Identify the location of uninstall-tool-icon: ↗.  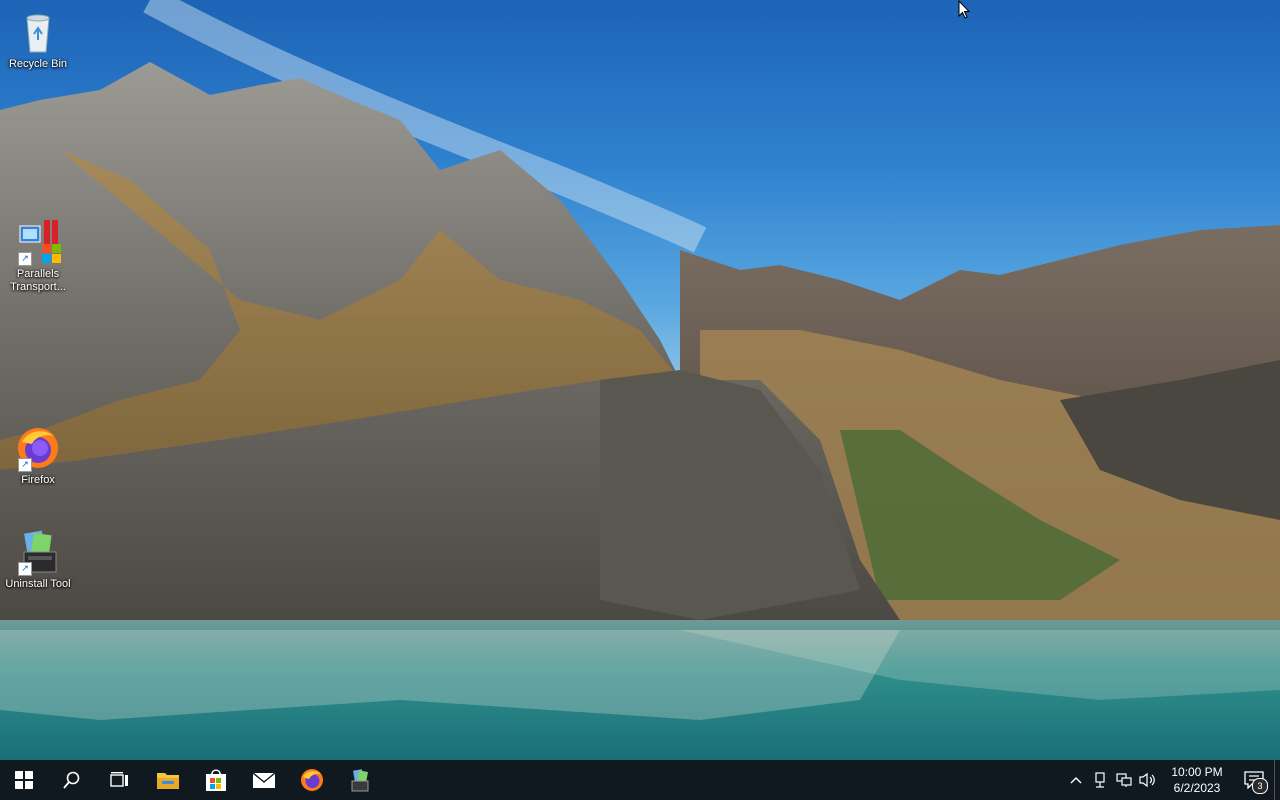
(38, 552).